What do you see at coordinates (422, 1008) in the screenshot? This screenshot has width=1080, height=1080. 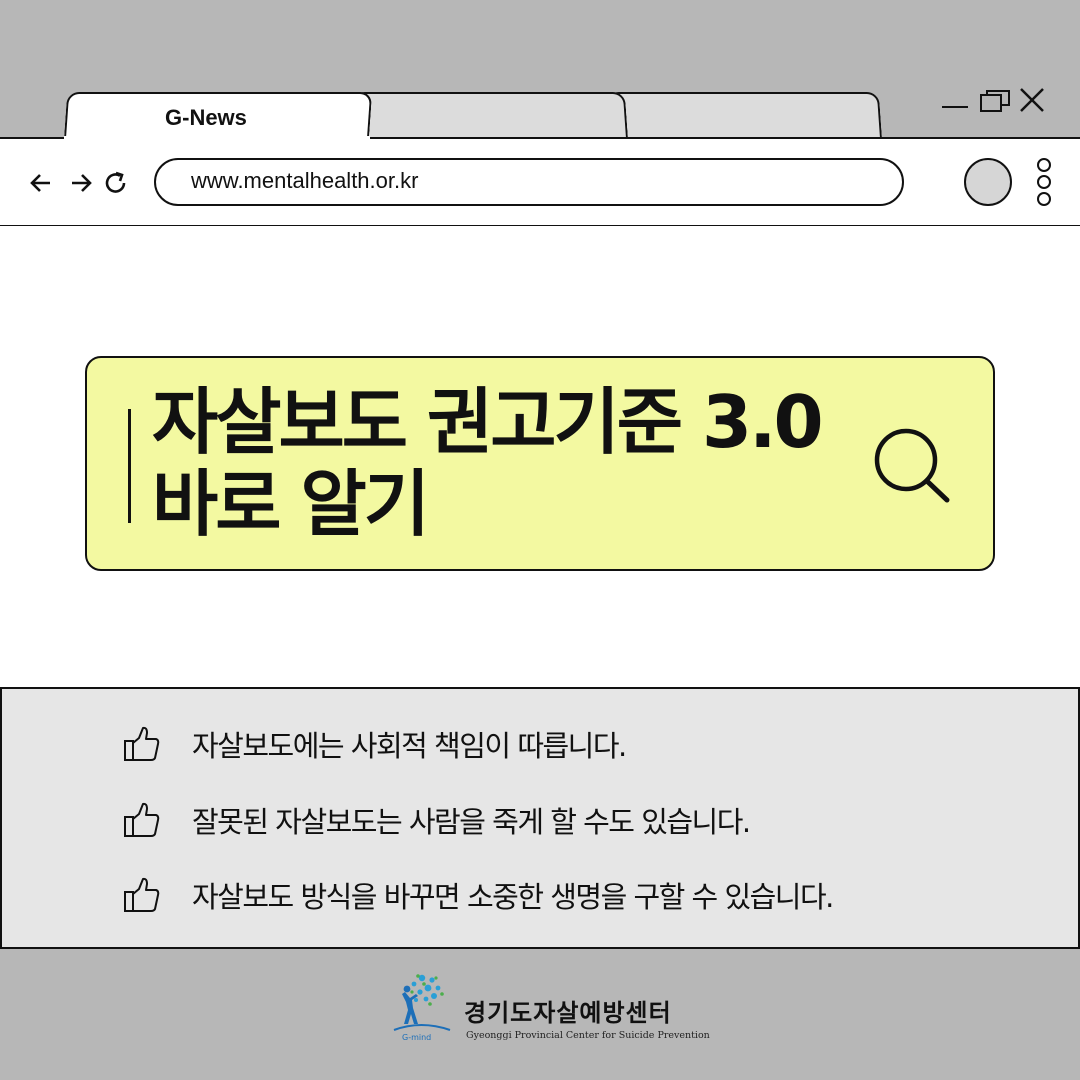 I see `g-mind-logo-mark: G-mind` at bounding box center [422, 1008].